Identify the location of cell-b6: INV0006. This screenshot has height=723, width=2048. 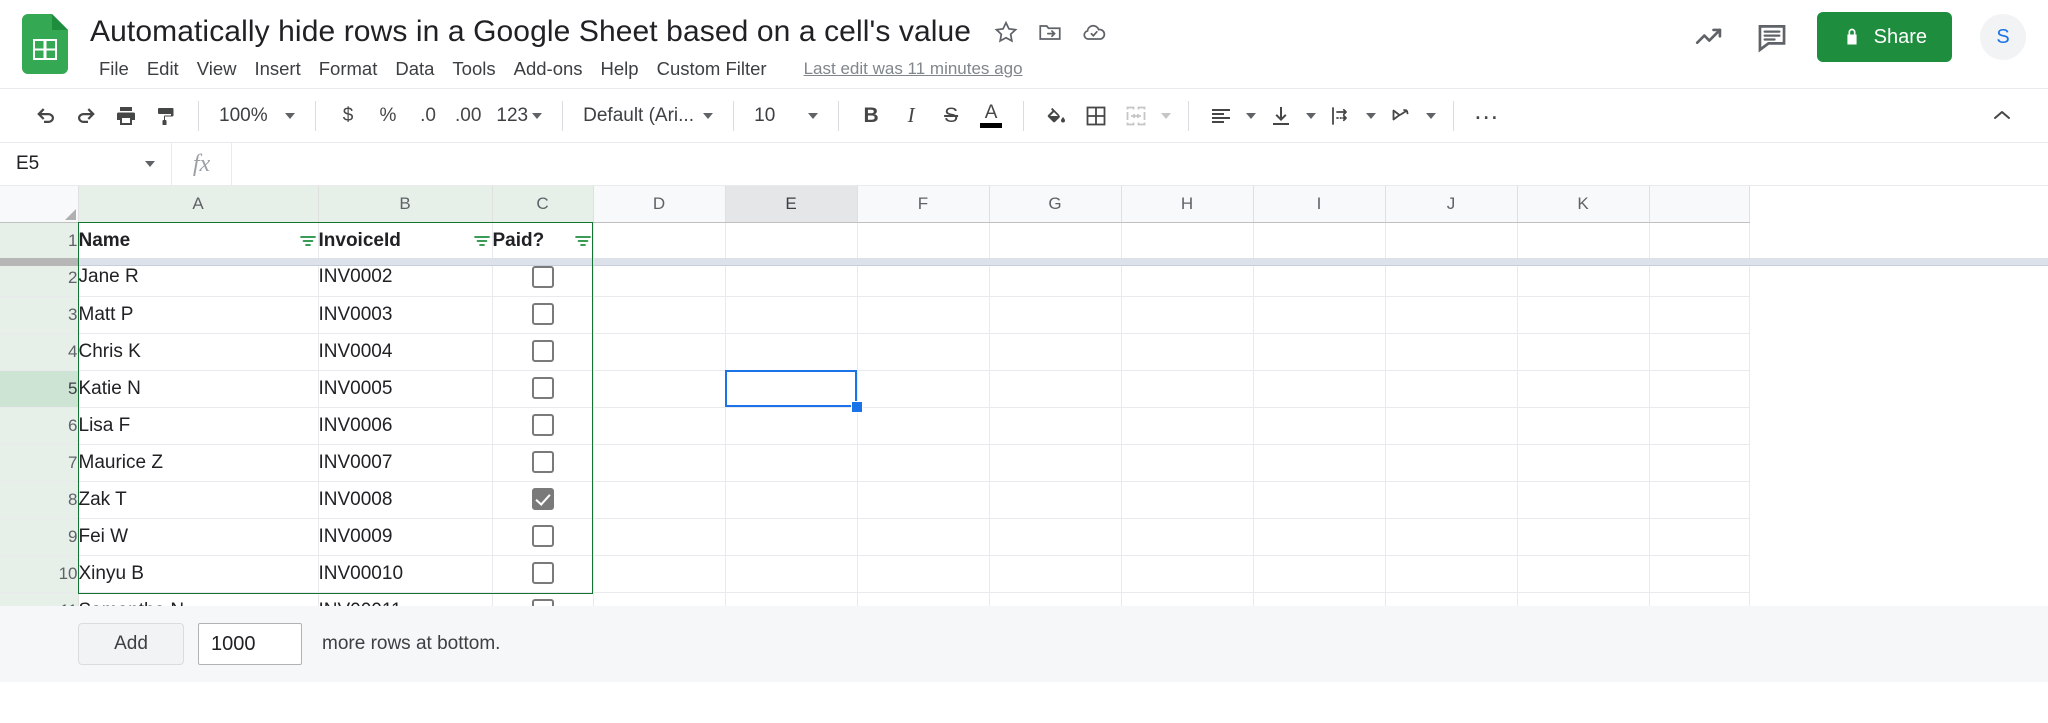
(405, 426).